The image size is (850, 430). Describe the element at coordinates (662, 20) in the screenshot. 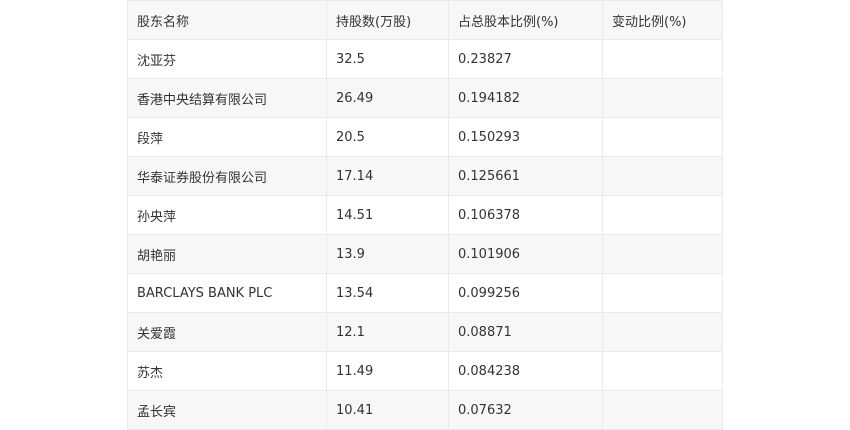

I see `header-change-ratio: 变动比例(%)` at that location.